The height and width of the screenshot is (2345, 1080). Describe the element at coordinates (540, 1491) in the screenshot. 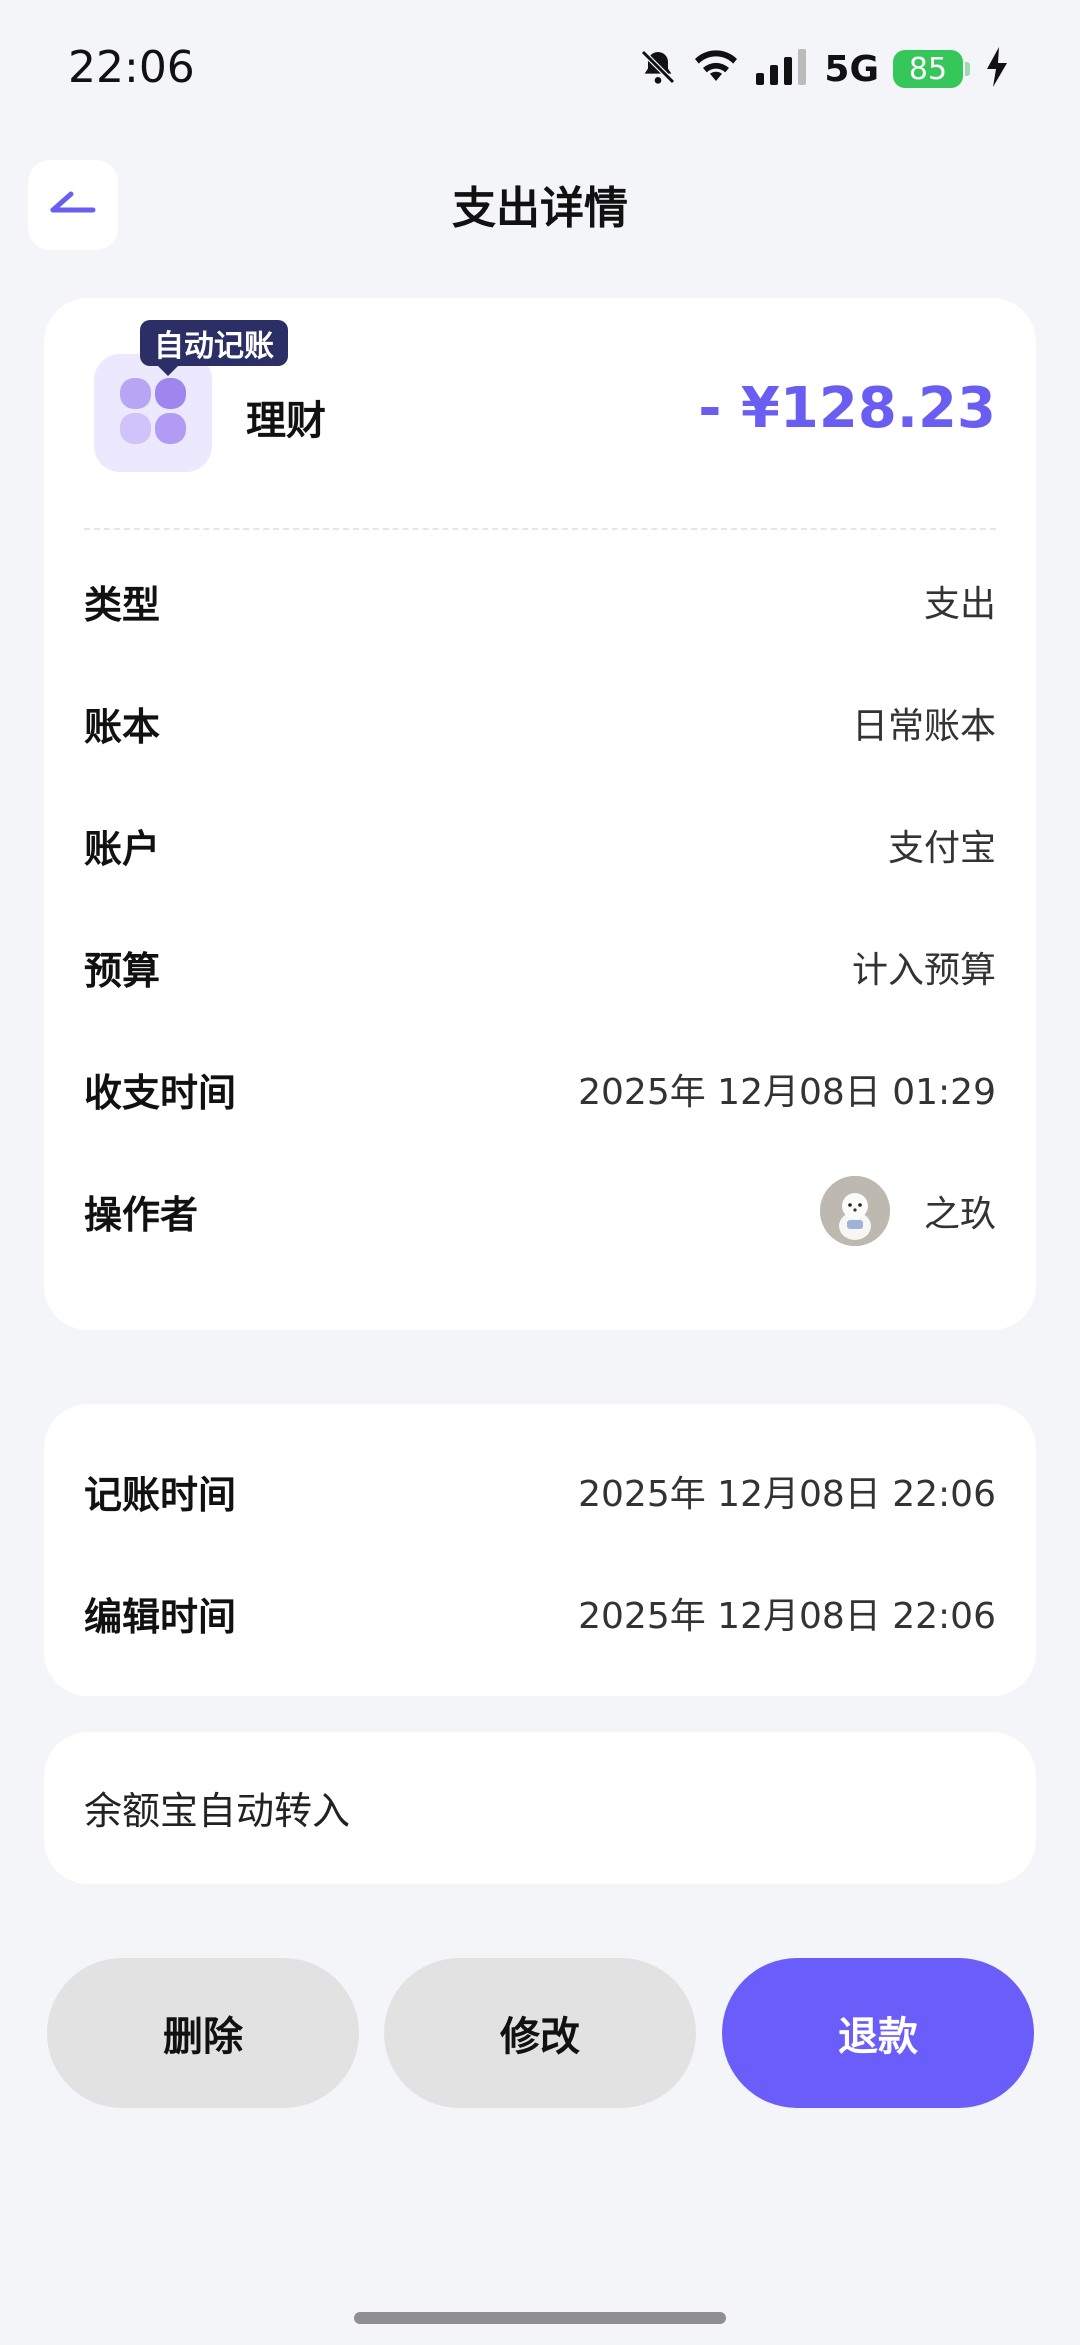

I see `record-time-row: 记账时间 2025年 12月08日 22:06` at that location.